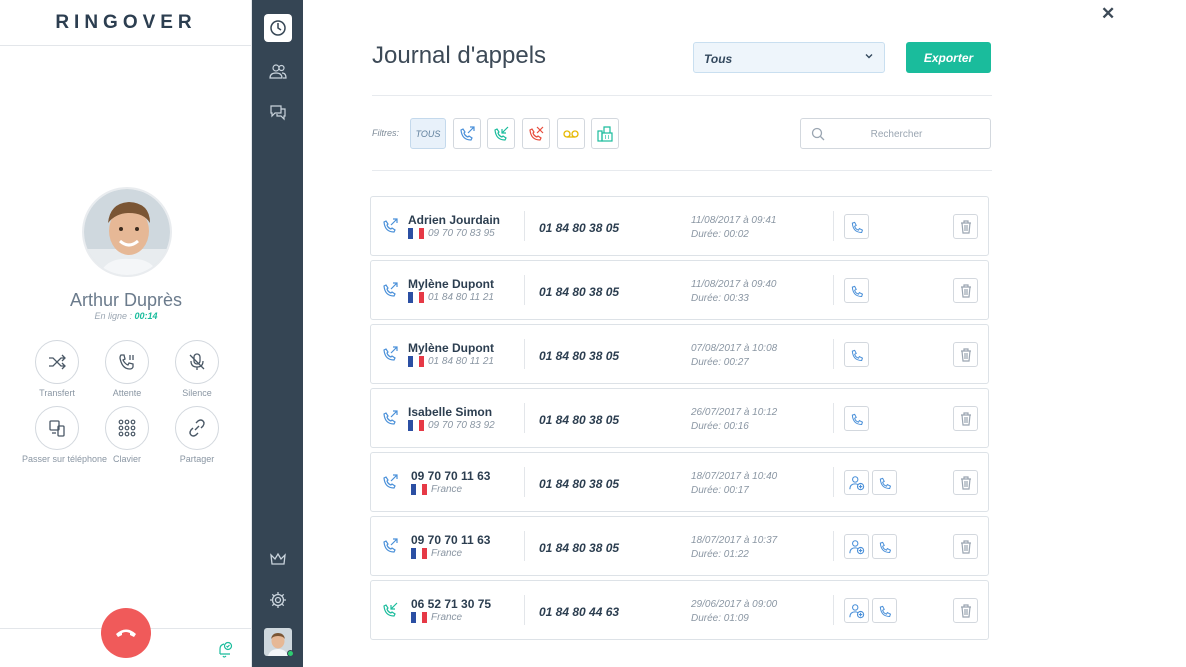 The width and height of the screenshot is (1186, 667). What do you see at coordinates (789, 57) in the screenshot?
I see `call-type-select: Tous` at bounding box center [789, 57].